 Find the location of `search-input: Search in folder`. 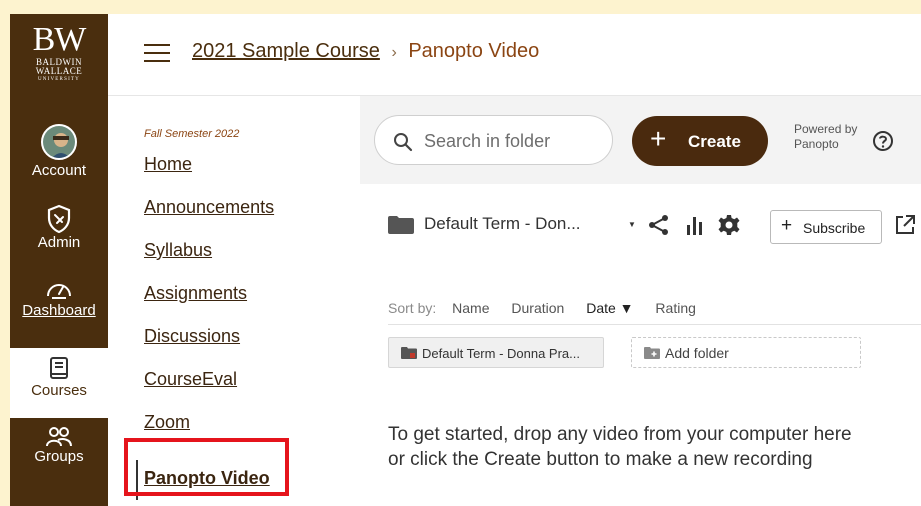

search-input: Search in folder is located at coordinates (493, 140).